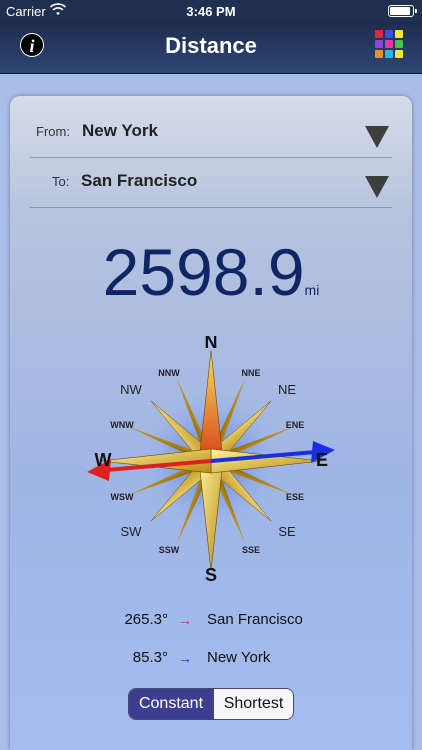  I want to click on compass-w: W, so click(103, 460).